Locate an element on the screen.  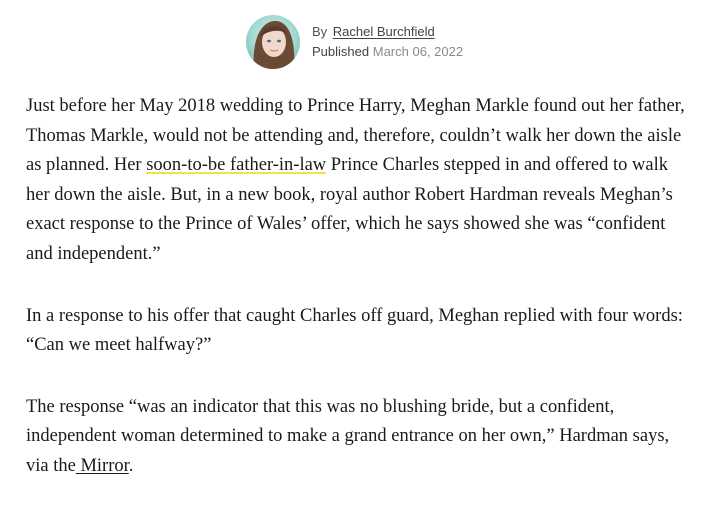
author-name-link: Rachel Burchfield is located at coordinates (384, 31).